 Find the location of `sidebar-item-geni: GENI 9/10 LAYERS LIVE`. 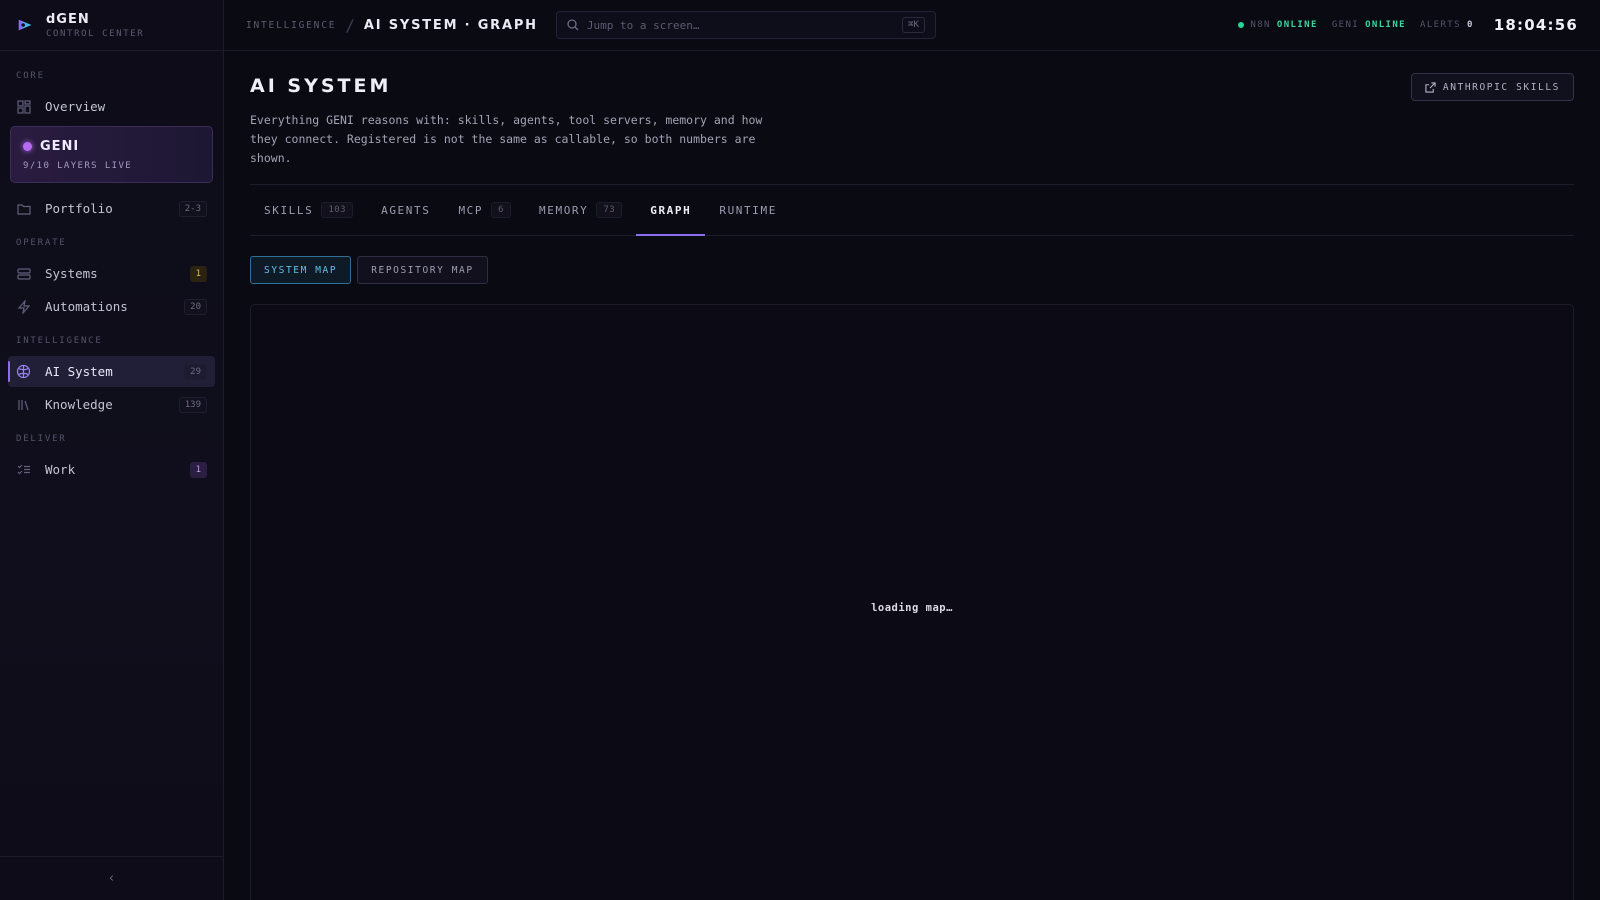

sidebar-item-geni: GENI 9/10 LAYERS LIVE is located at coordinates (111, 154).